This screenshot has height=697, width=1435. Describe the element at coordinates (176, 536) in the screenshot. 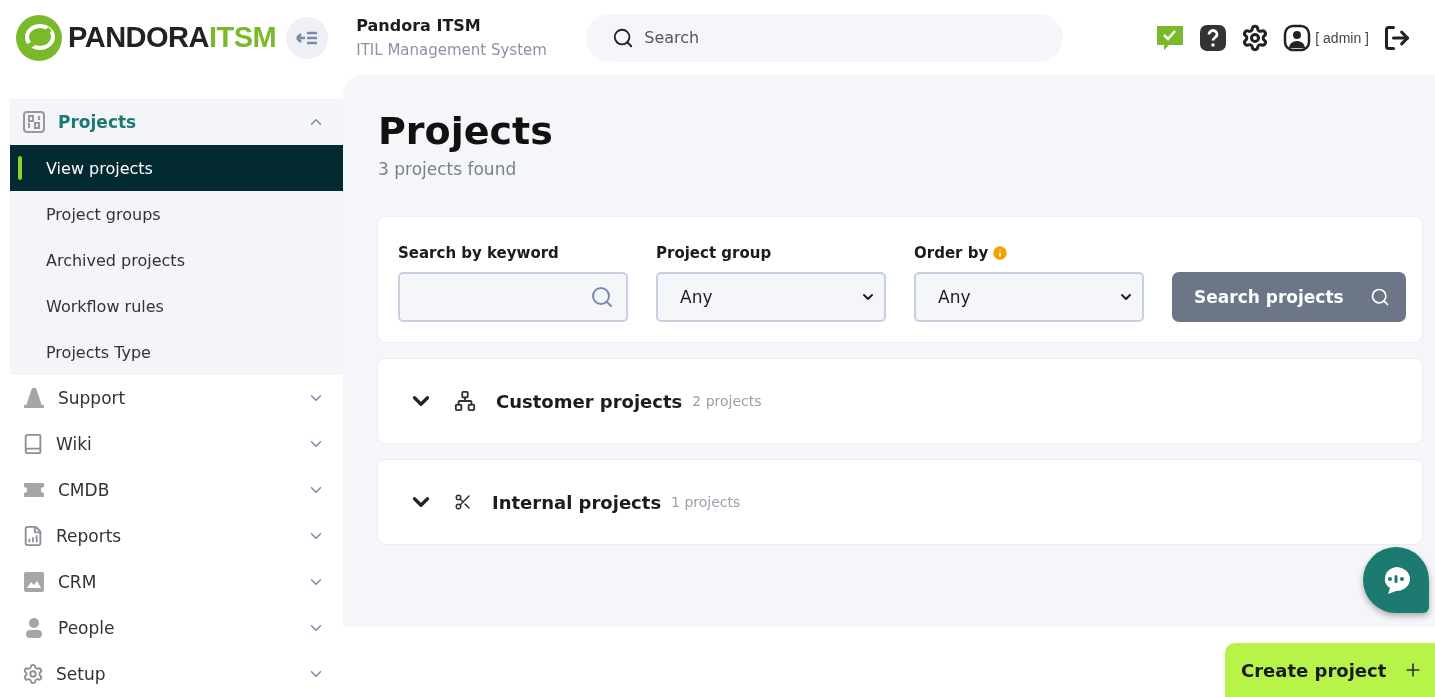

I see `sidebar-item: Reports` at that location.